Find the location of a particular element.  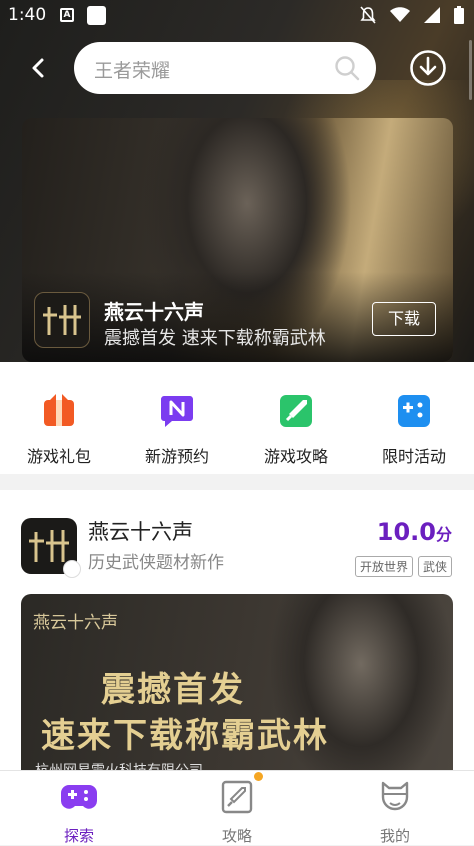

status-bar: 1:40 A is located at coordinates (237, 16).